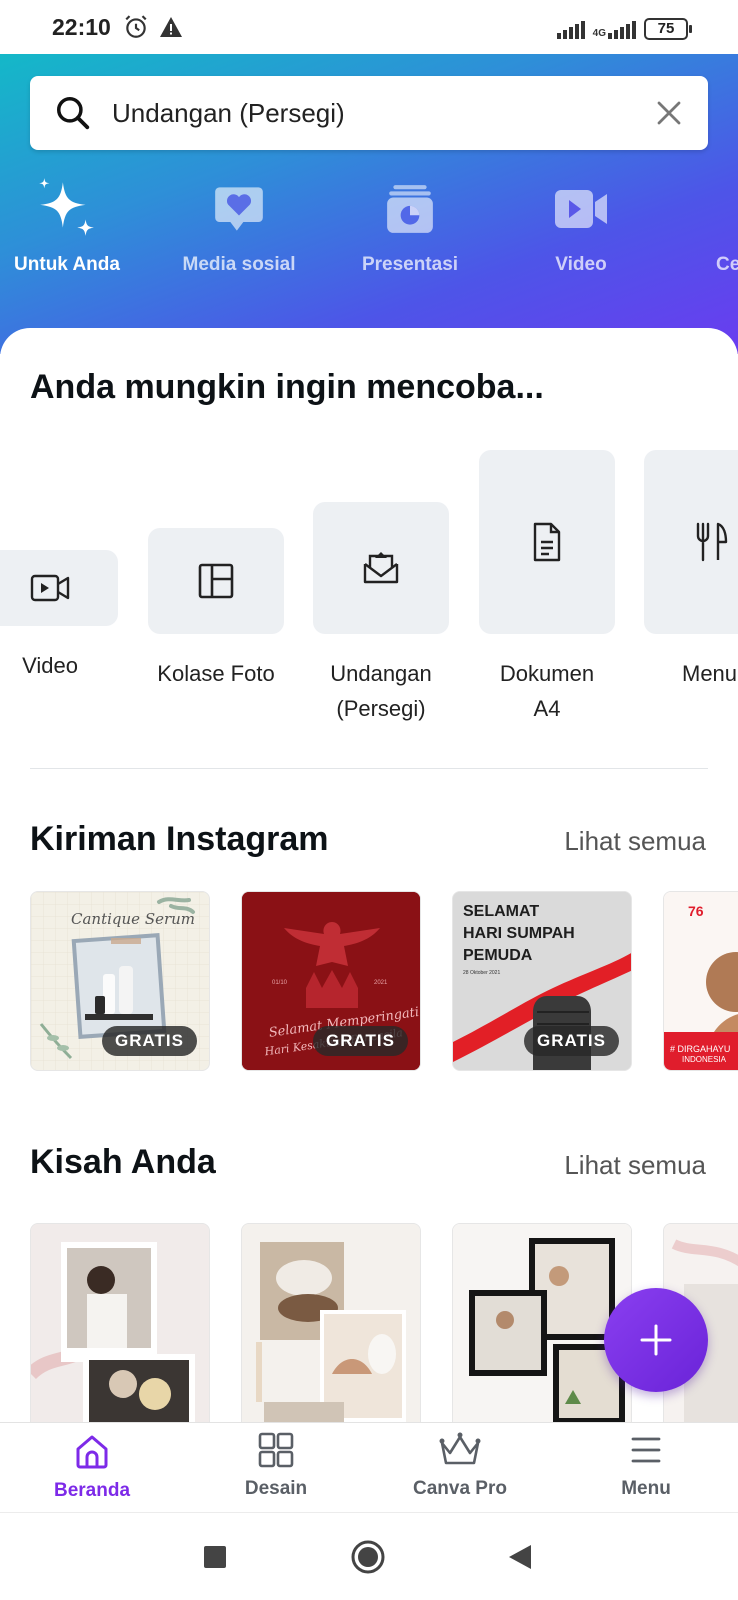  I want to click on home-button-icon, so click(368, 1557).